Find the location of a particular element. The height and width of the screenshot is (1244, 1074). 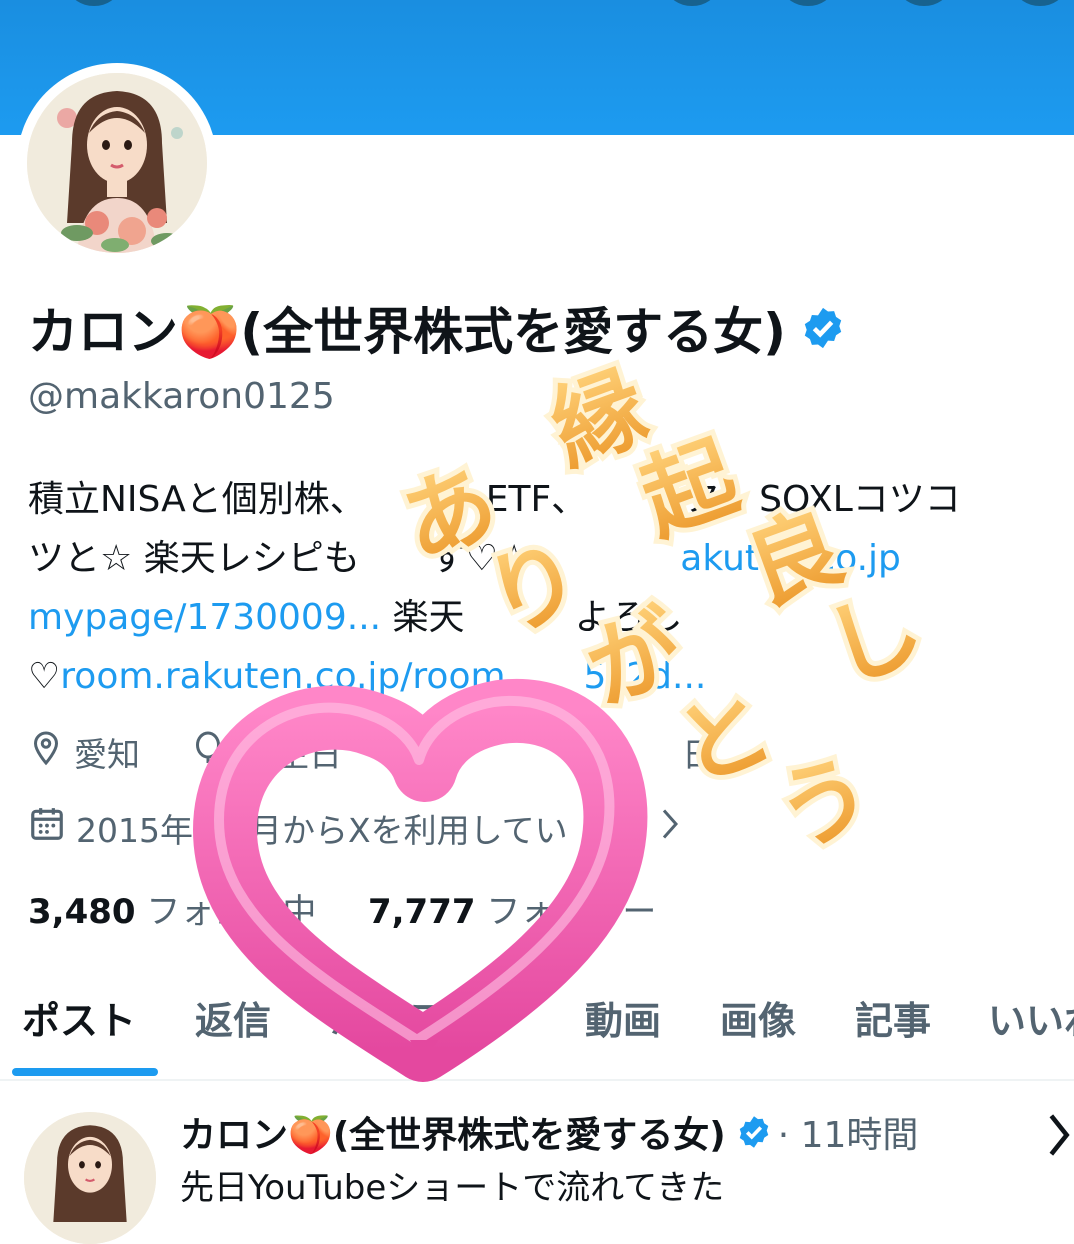

followers-link: 7,777 フォロワー is located at coordinates (512, 912).